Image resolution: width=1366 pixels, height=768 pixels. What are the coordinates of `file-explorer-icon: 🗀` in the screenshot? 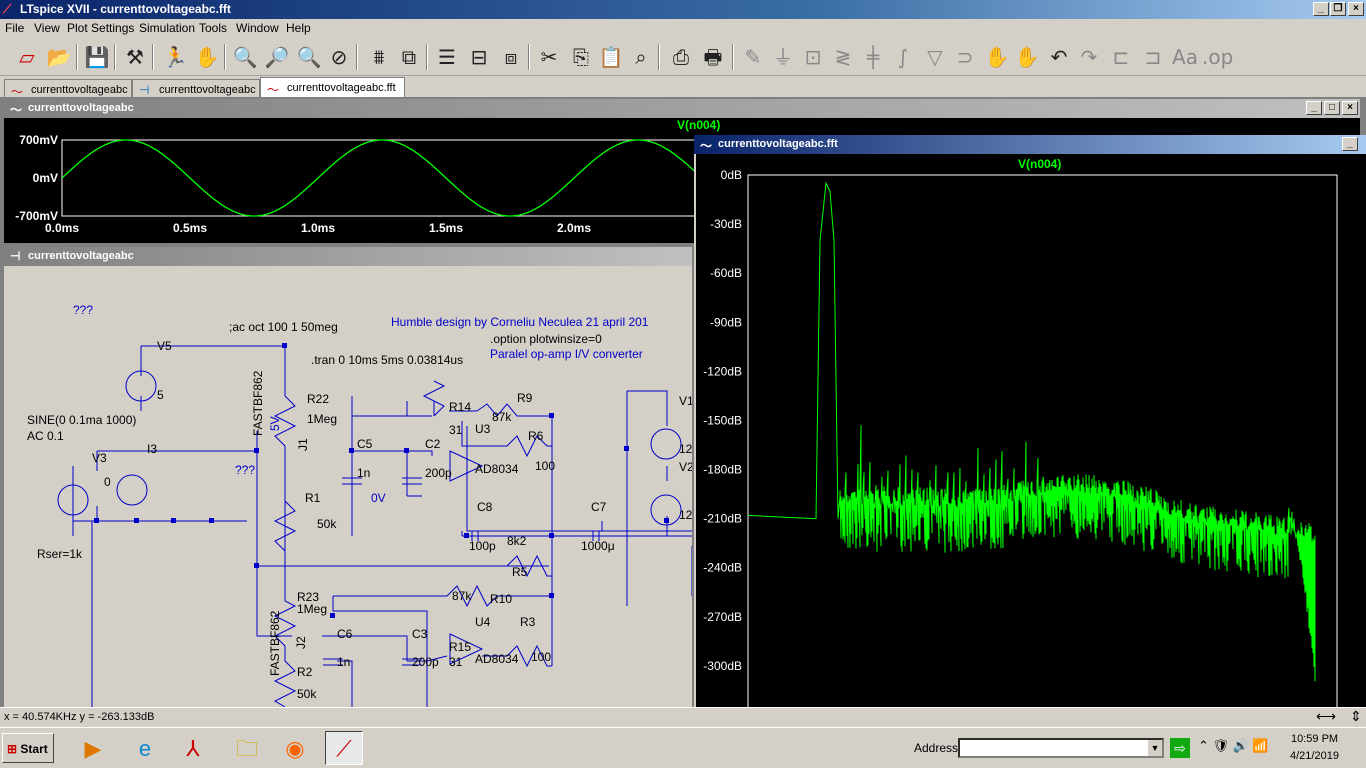 It's located at (247, 748).